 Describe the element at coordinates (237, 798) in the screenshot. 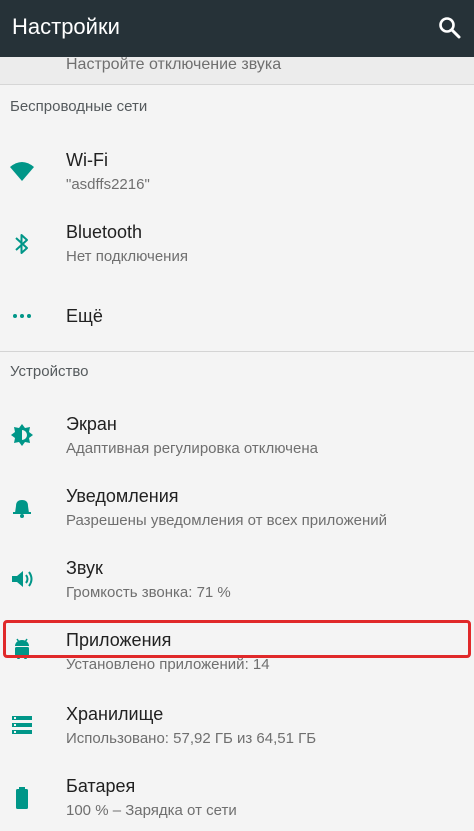

I see `settings-item-battery: Батарея 100 % – Зарядка от сети` at that location.